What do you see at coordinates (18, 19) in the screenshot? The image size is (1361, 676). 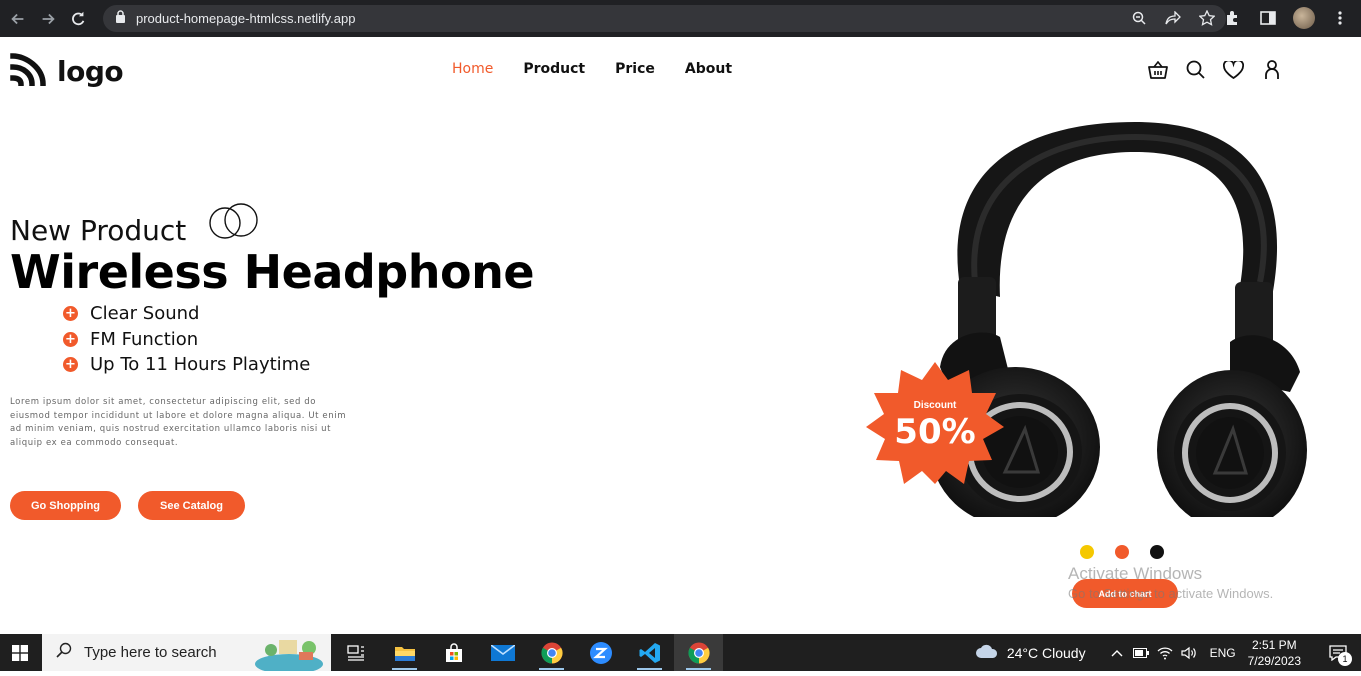 I see `back-icon` at bounding box center [18, 19].